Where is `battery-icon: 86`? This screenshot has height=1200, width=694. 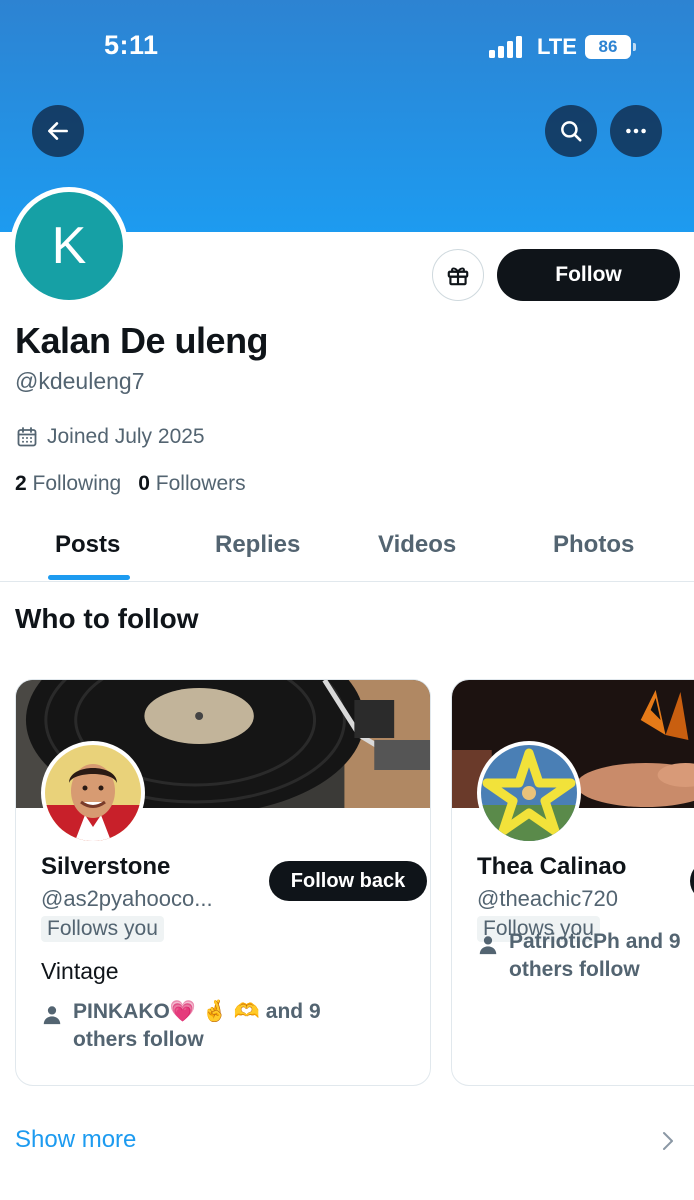 battery-icon: 86 is located at coordinates (610, 47).